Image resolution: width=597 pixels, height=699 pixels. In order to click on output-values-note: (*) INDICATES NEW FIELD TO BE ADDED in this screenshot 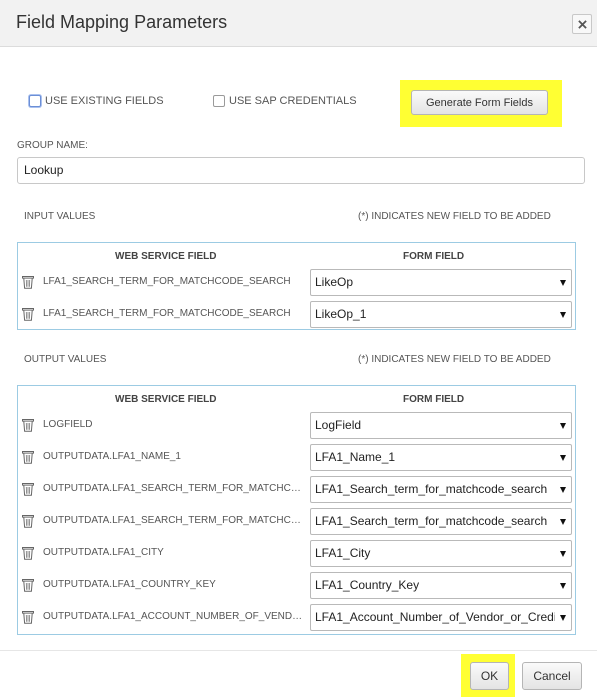, I will do `click(454, 359)`.